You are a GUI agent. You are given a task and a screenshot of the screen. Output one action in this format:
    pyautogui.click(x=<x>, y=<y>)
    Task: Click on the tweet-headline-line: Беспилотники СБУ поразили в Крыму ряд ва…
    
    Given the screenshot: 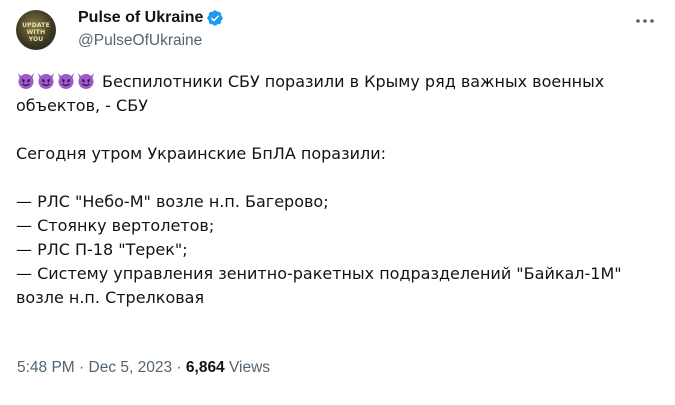 What is the action you would take?
    pyautogui.click(x=336, y=82)
    